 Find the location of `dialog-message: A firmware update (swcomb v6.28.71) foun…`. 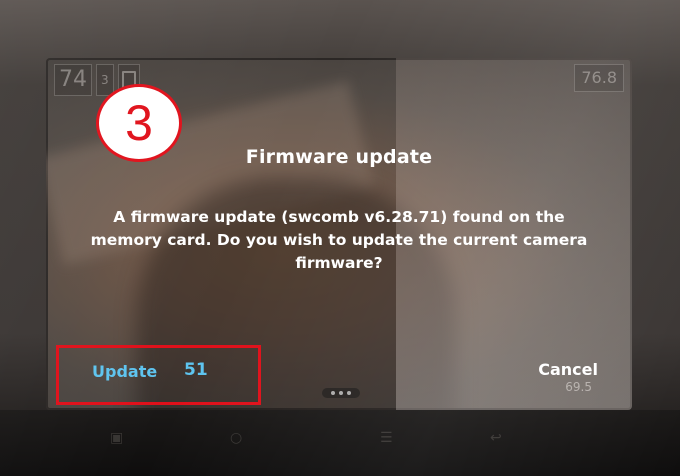

dialog-message: A firmware update (swcomb v6.28.71) foun… is located at coordinates (339, 240).